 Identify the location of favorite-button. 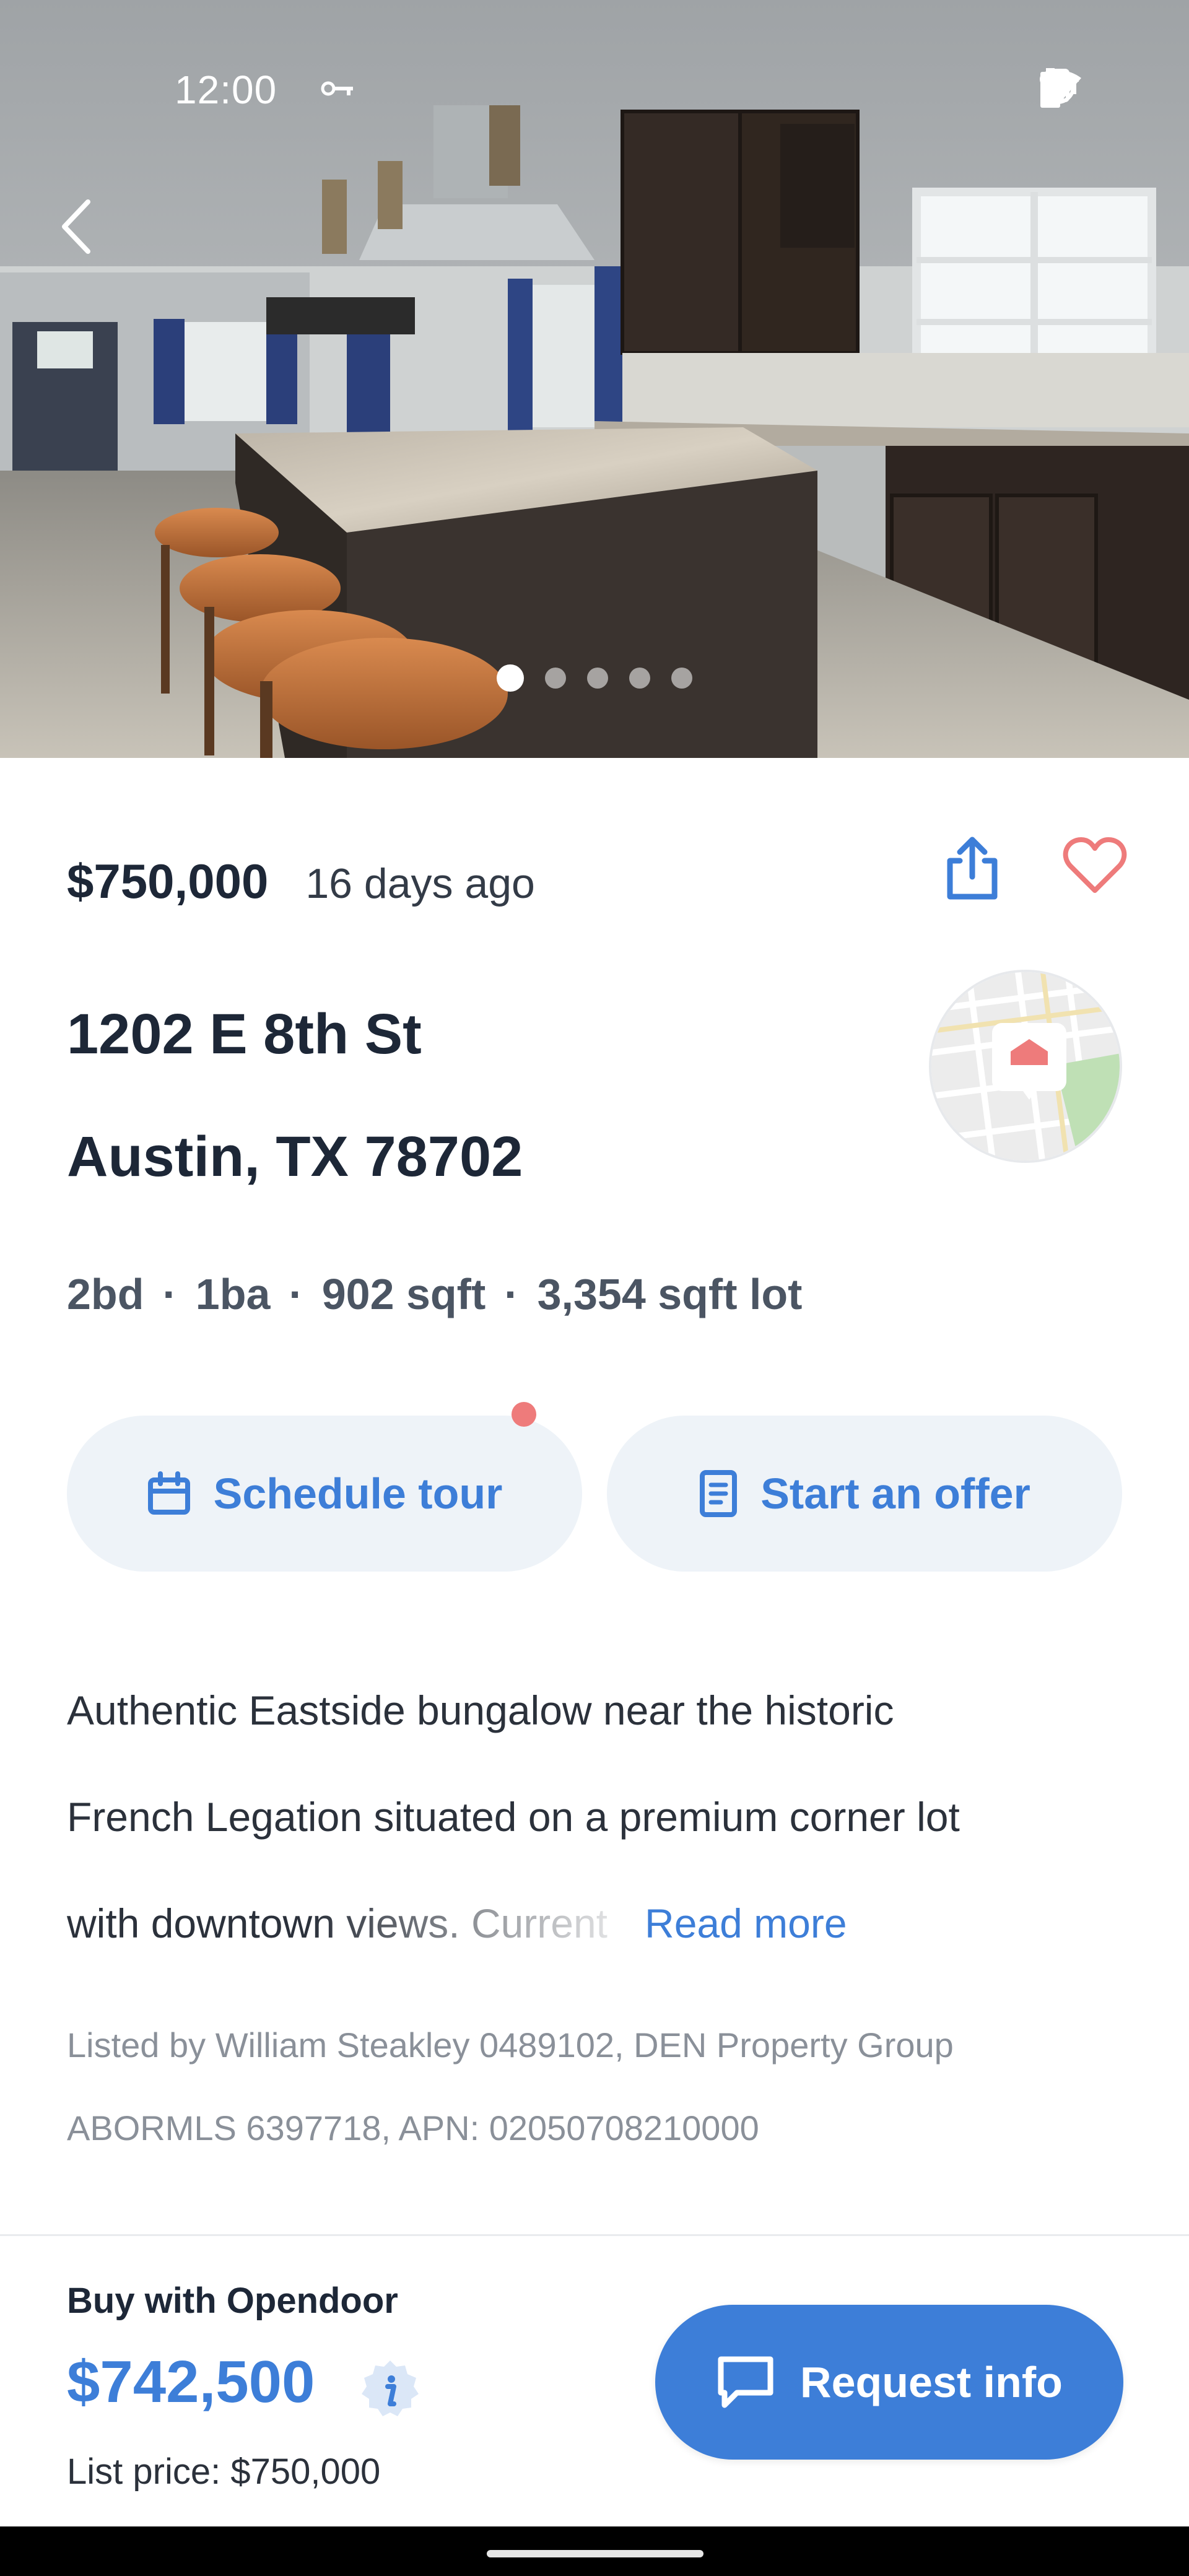
(1095, 865).